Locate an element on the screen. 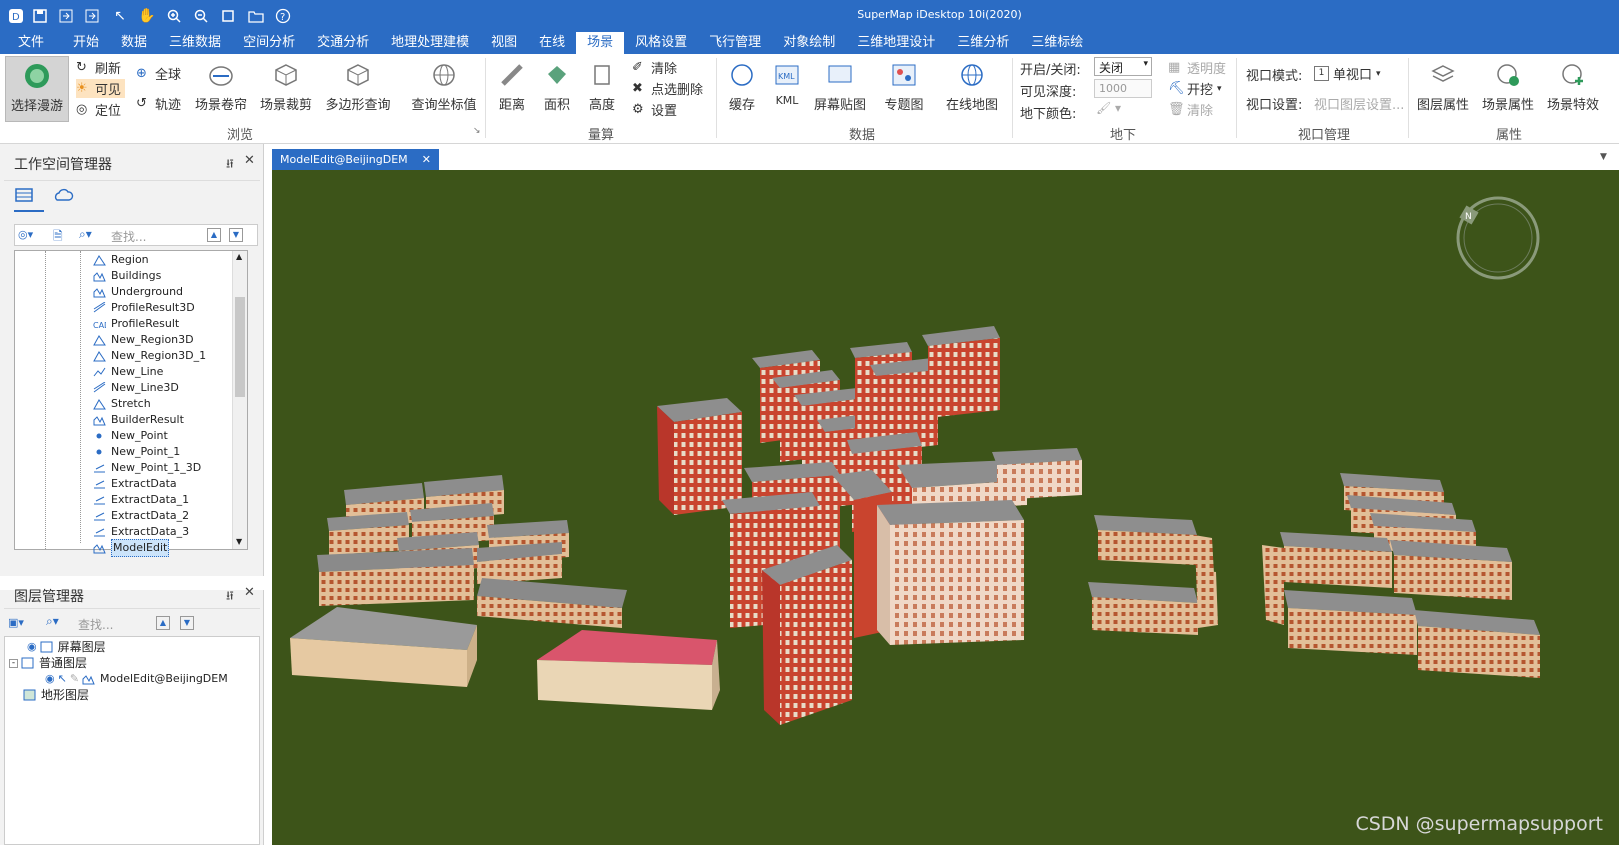 This screenshot has width=1619, height=845. tree-item-new-region3d-1: New_Region3D_1 is located at coordinates (149, 356).